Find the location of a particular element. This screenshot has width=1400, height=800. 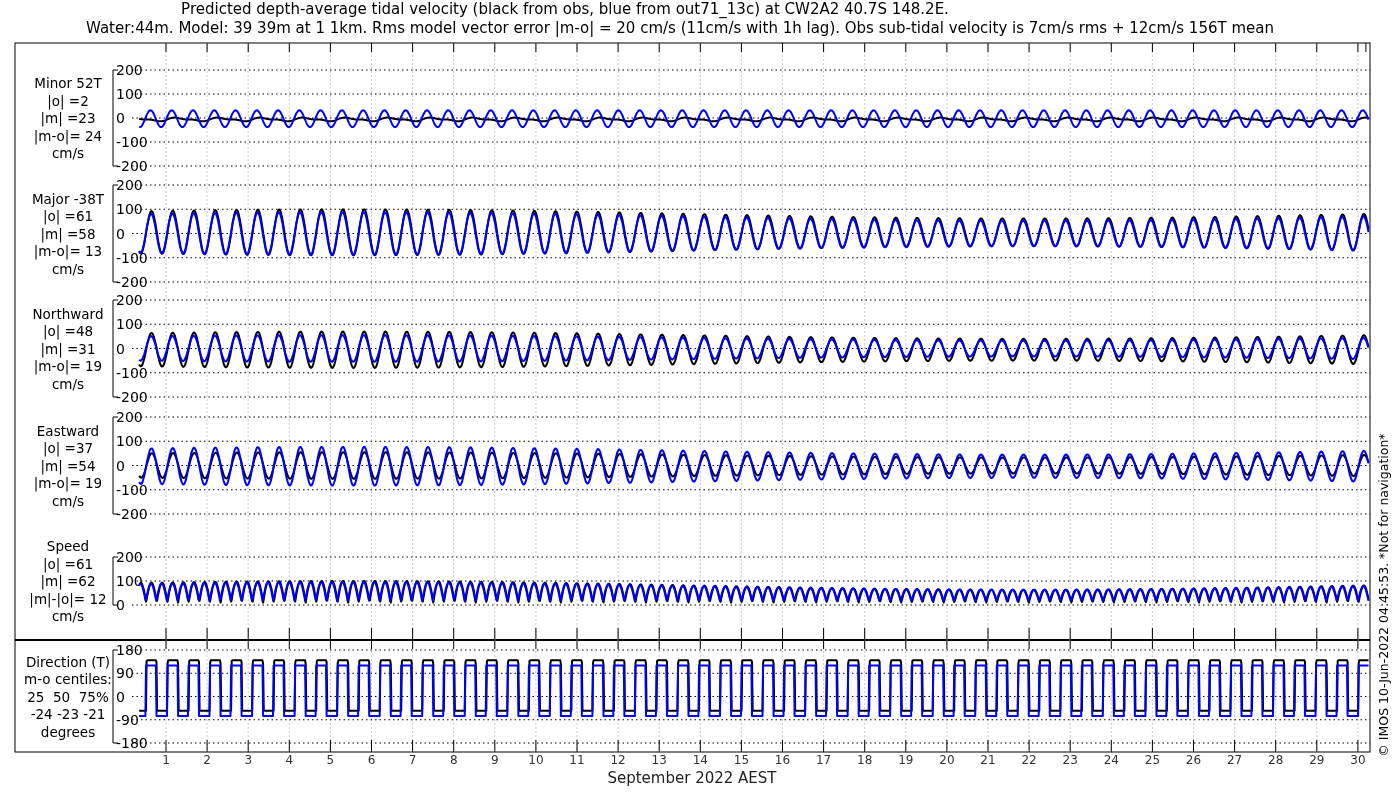

x-tick-label: 11 is located at coordinates (577, 760).